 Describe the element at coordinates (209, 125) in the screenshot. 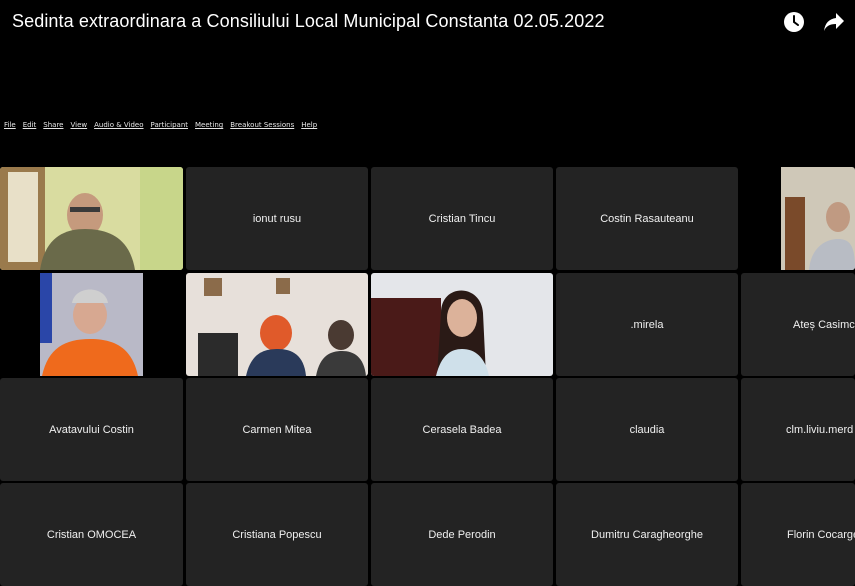

I see `menu-meeting: Meeting` at that location.